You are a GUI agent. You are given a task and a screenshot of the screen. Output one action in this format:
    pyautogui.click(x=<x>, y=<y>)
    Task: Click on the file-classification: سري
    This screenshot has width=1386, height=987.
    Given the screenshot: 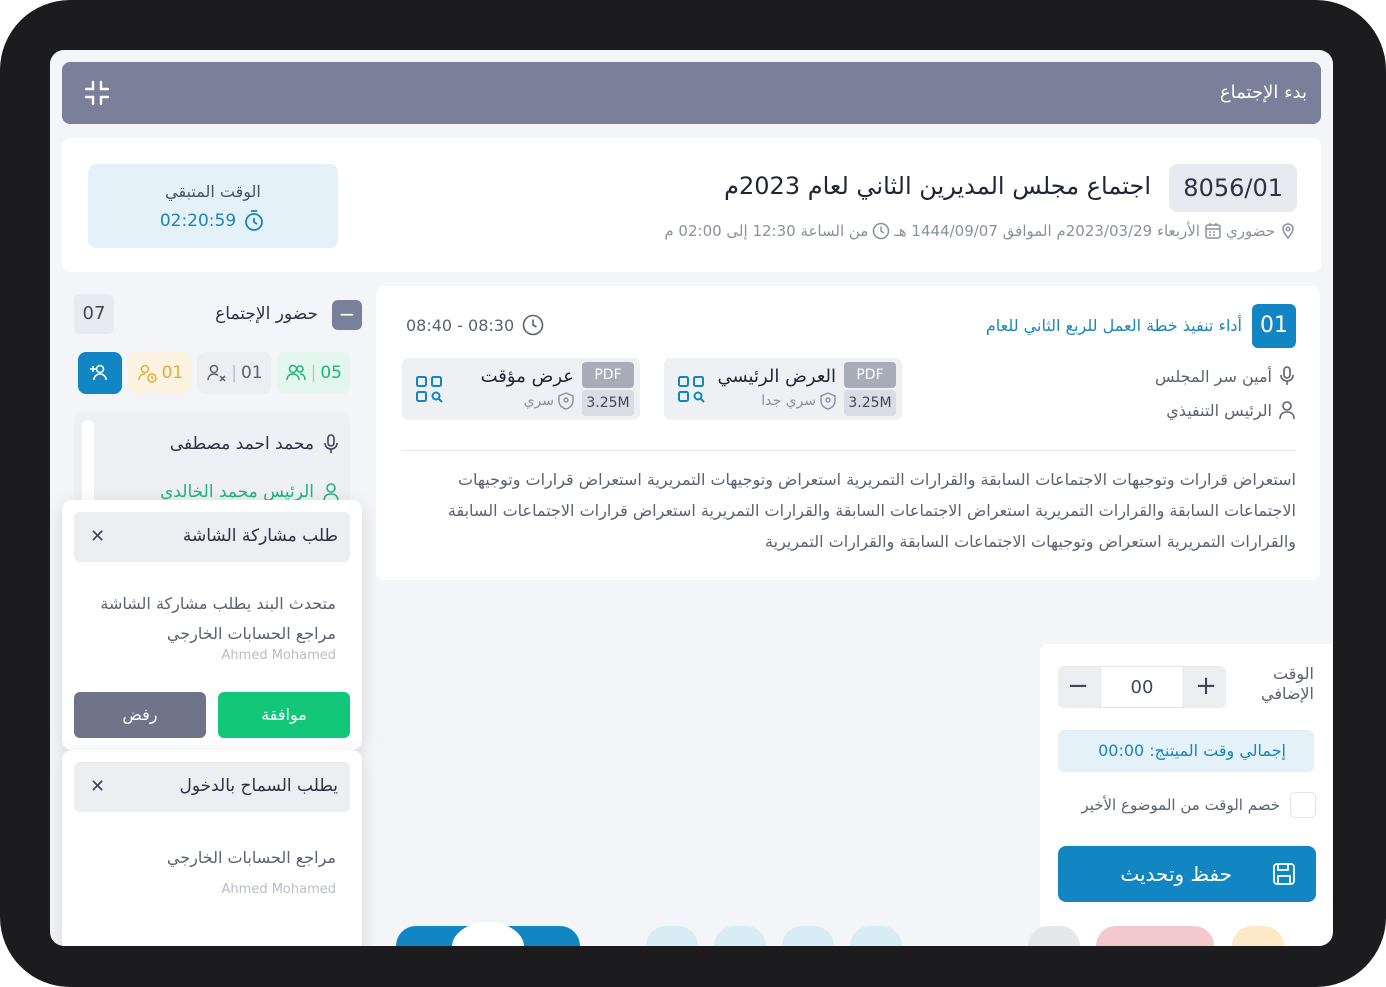 What is the action you would take?
    pyautogui.click(x=549, y=401)
    